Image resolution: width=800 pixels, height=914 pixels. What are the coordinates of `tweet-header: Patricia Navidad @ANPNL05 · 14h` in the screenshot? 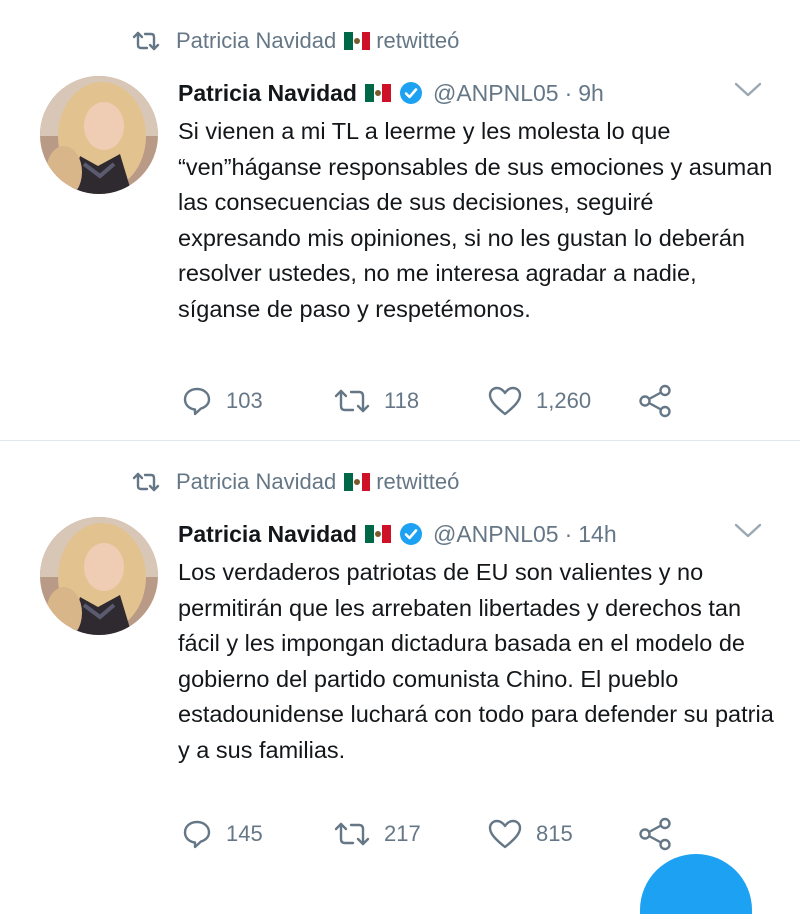 It's located at (397, 534).